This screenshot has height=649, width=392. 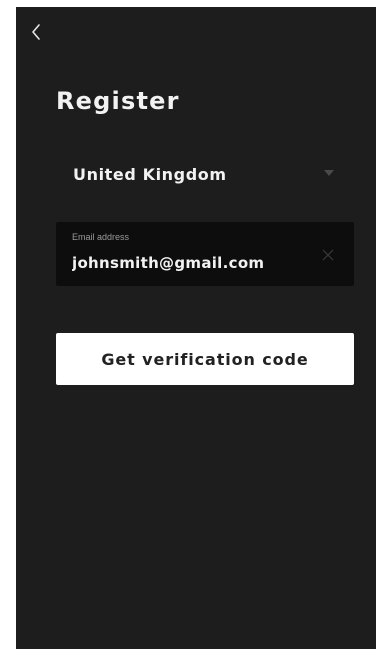 I want to click on email-label: Email address, so click(x=101, y=237).